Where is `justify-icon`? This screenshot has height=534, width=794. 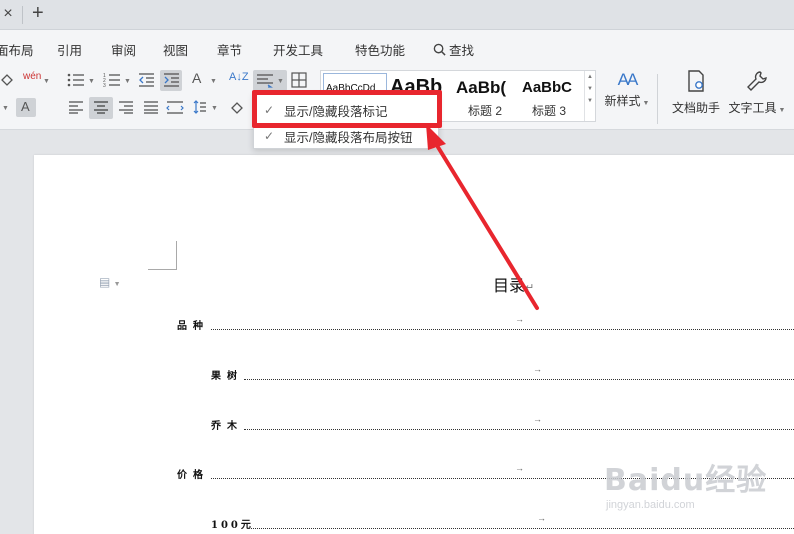 justify-icon is located at coordinates (151, 107).